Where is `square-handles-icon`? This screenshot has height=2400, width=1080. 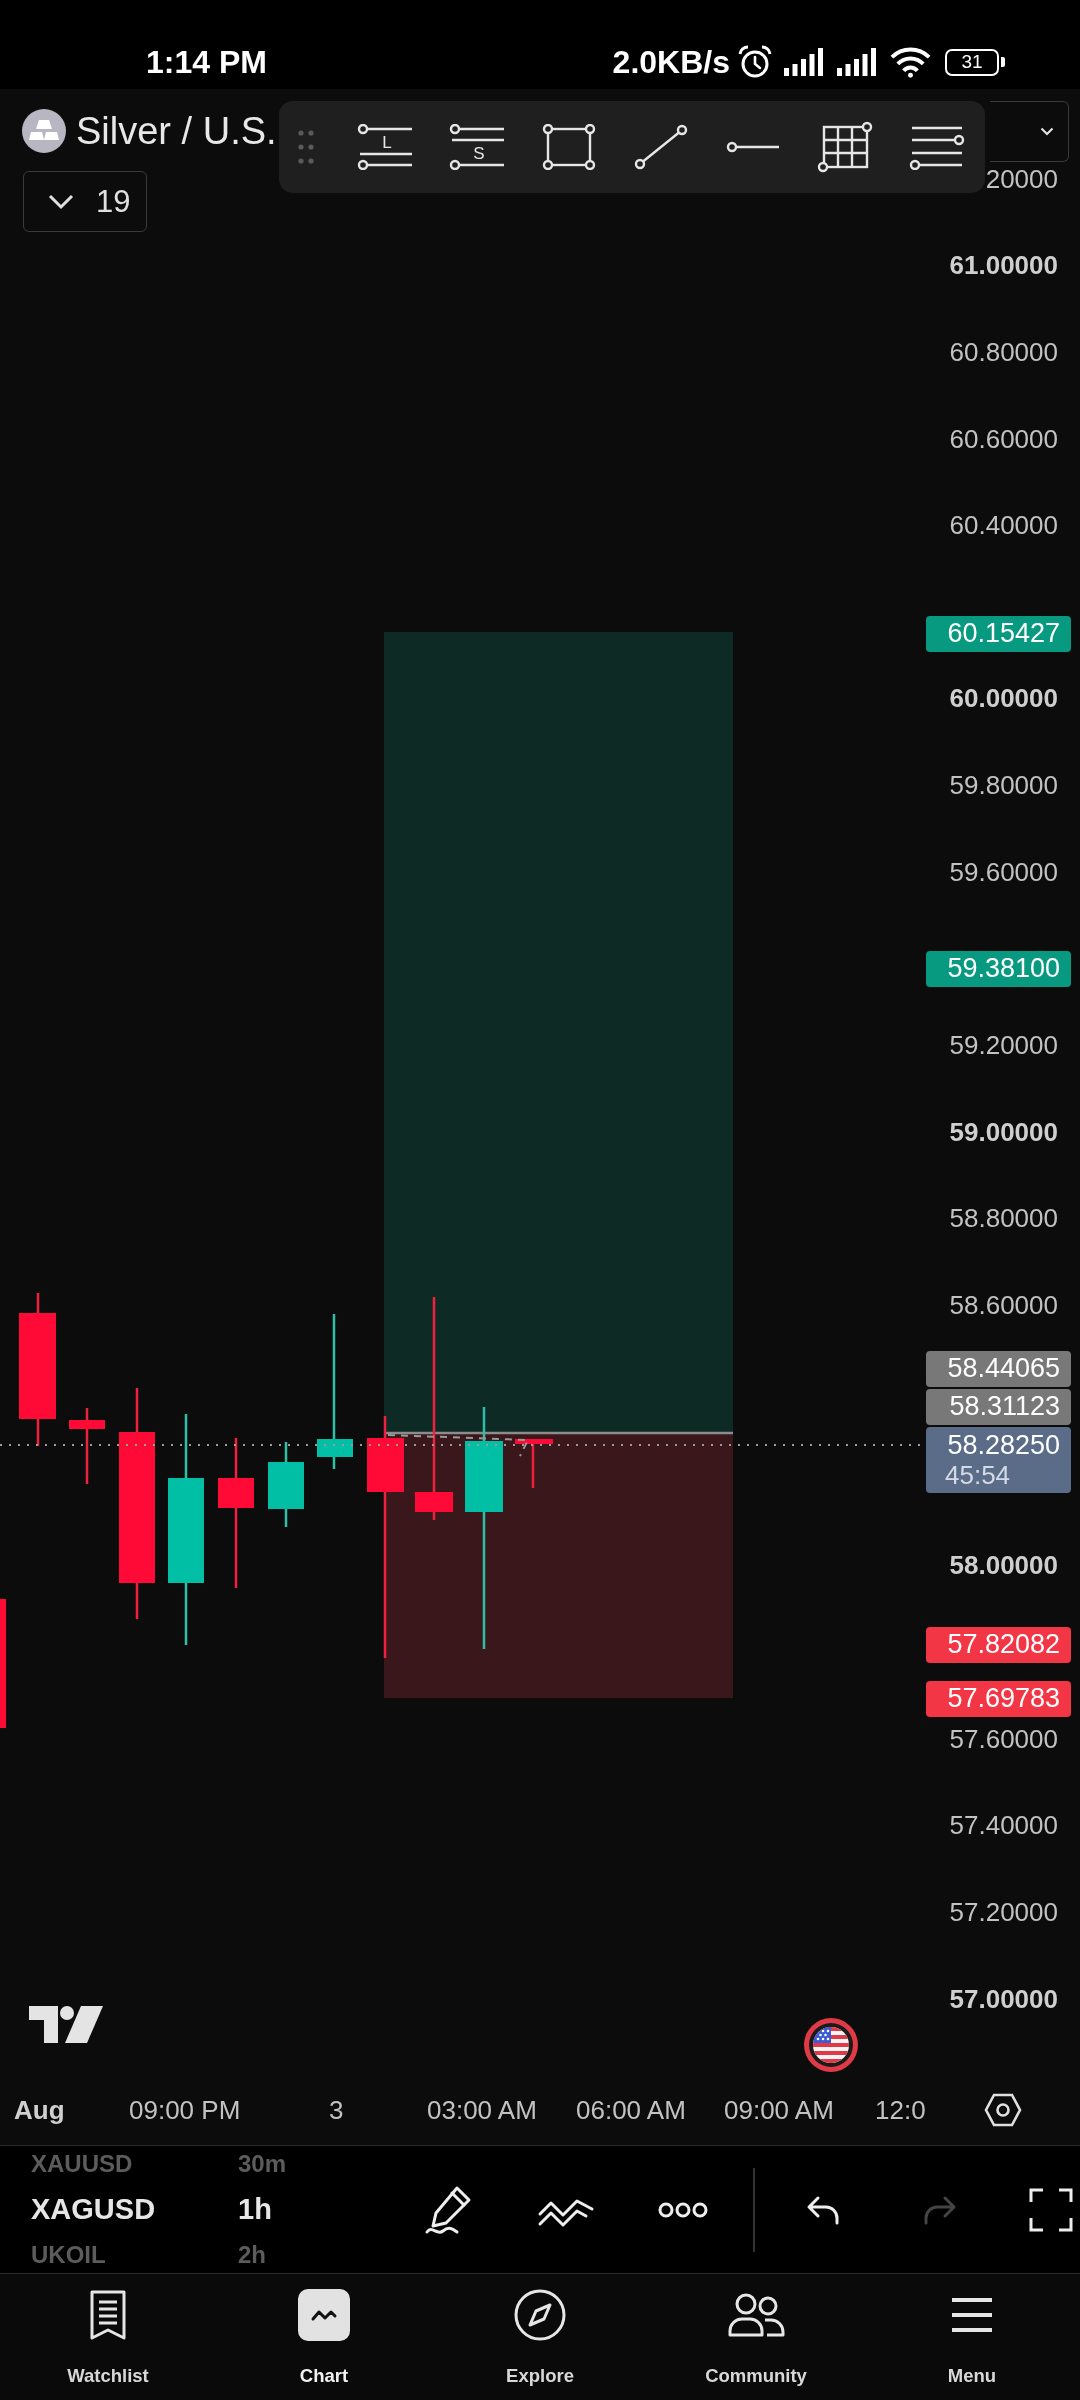
square-handles-icon is located at coordinates (569, 147).